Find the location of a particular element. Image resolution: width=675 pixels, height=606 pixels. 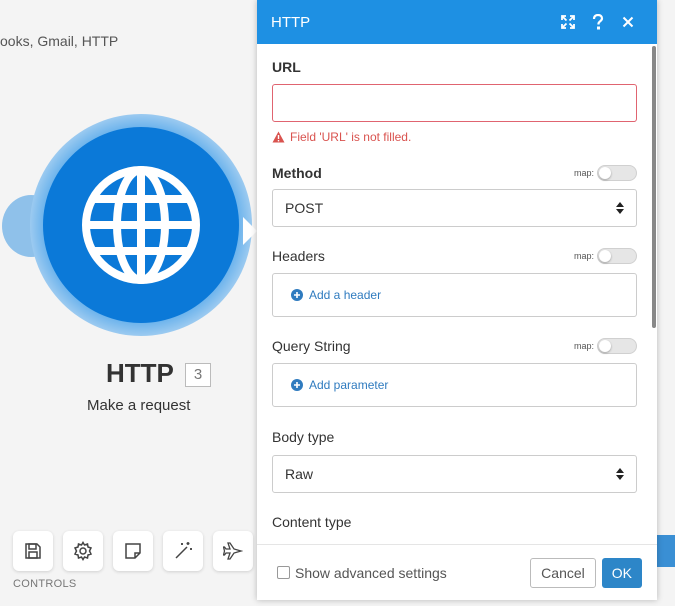

headers-row: Headers map: is located at coordinates (454, 256).